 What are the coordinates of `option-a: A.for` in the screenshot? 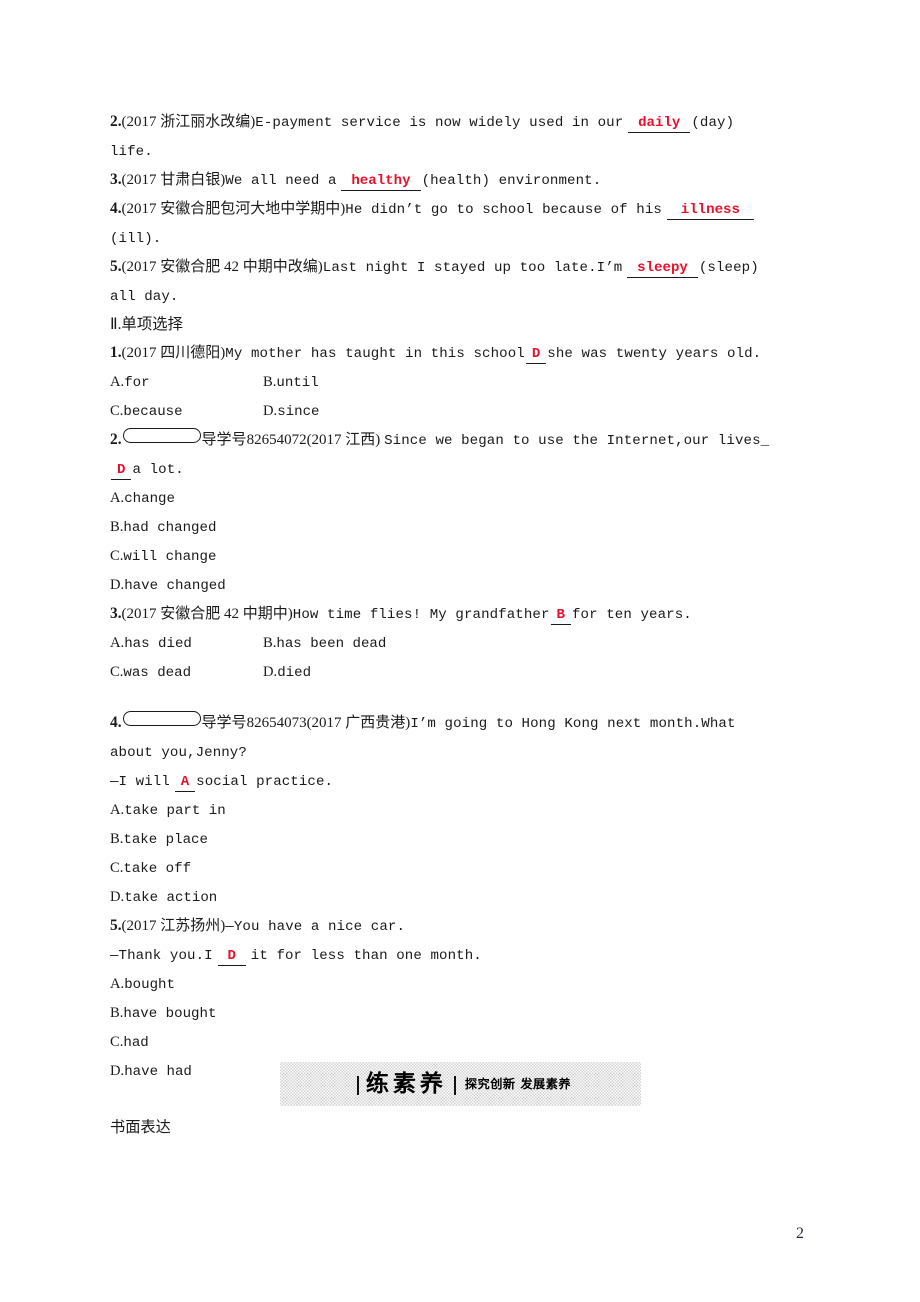 It's located at (186, 382).